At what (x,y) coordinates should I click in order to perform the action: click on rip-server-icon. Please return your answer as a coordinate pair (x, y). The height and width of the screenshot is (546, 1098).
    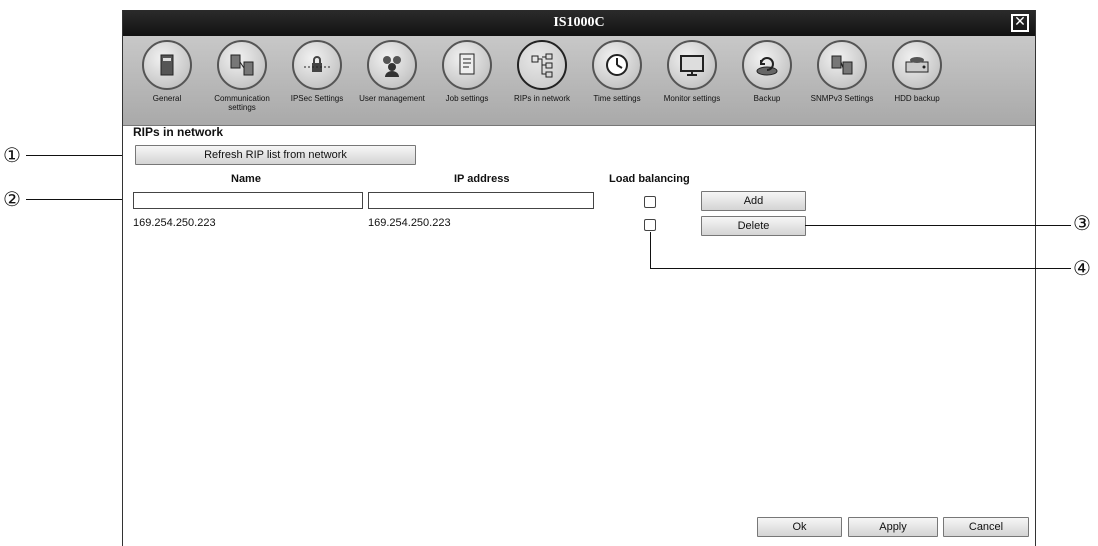
    Looking at the image, I should click on (167, 65).